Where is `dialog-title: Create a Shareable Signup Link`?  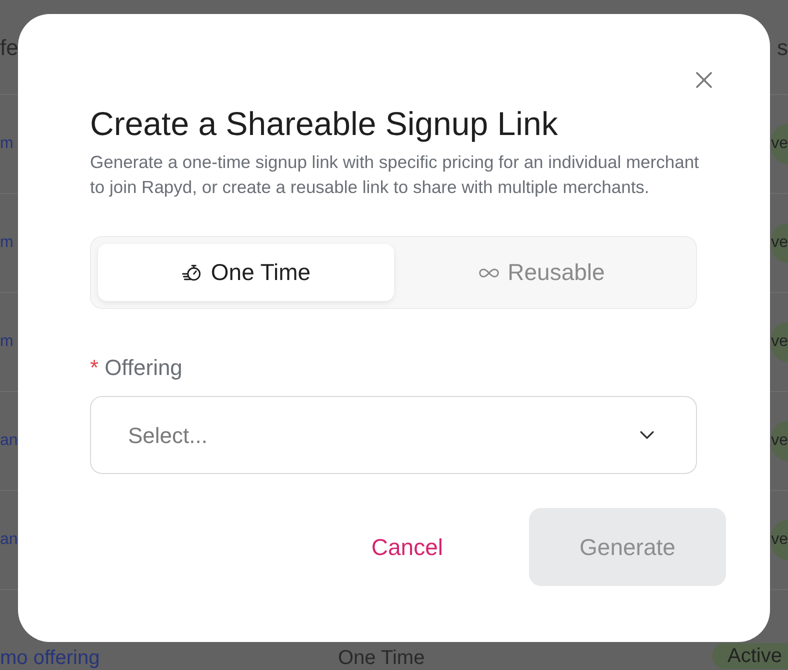
dialog-title: Create a Shareable Signup Link is located at coordinates (324, 124).